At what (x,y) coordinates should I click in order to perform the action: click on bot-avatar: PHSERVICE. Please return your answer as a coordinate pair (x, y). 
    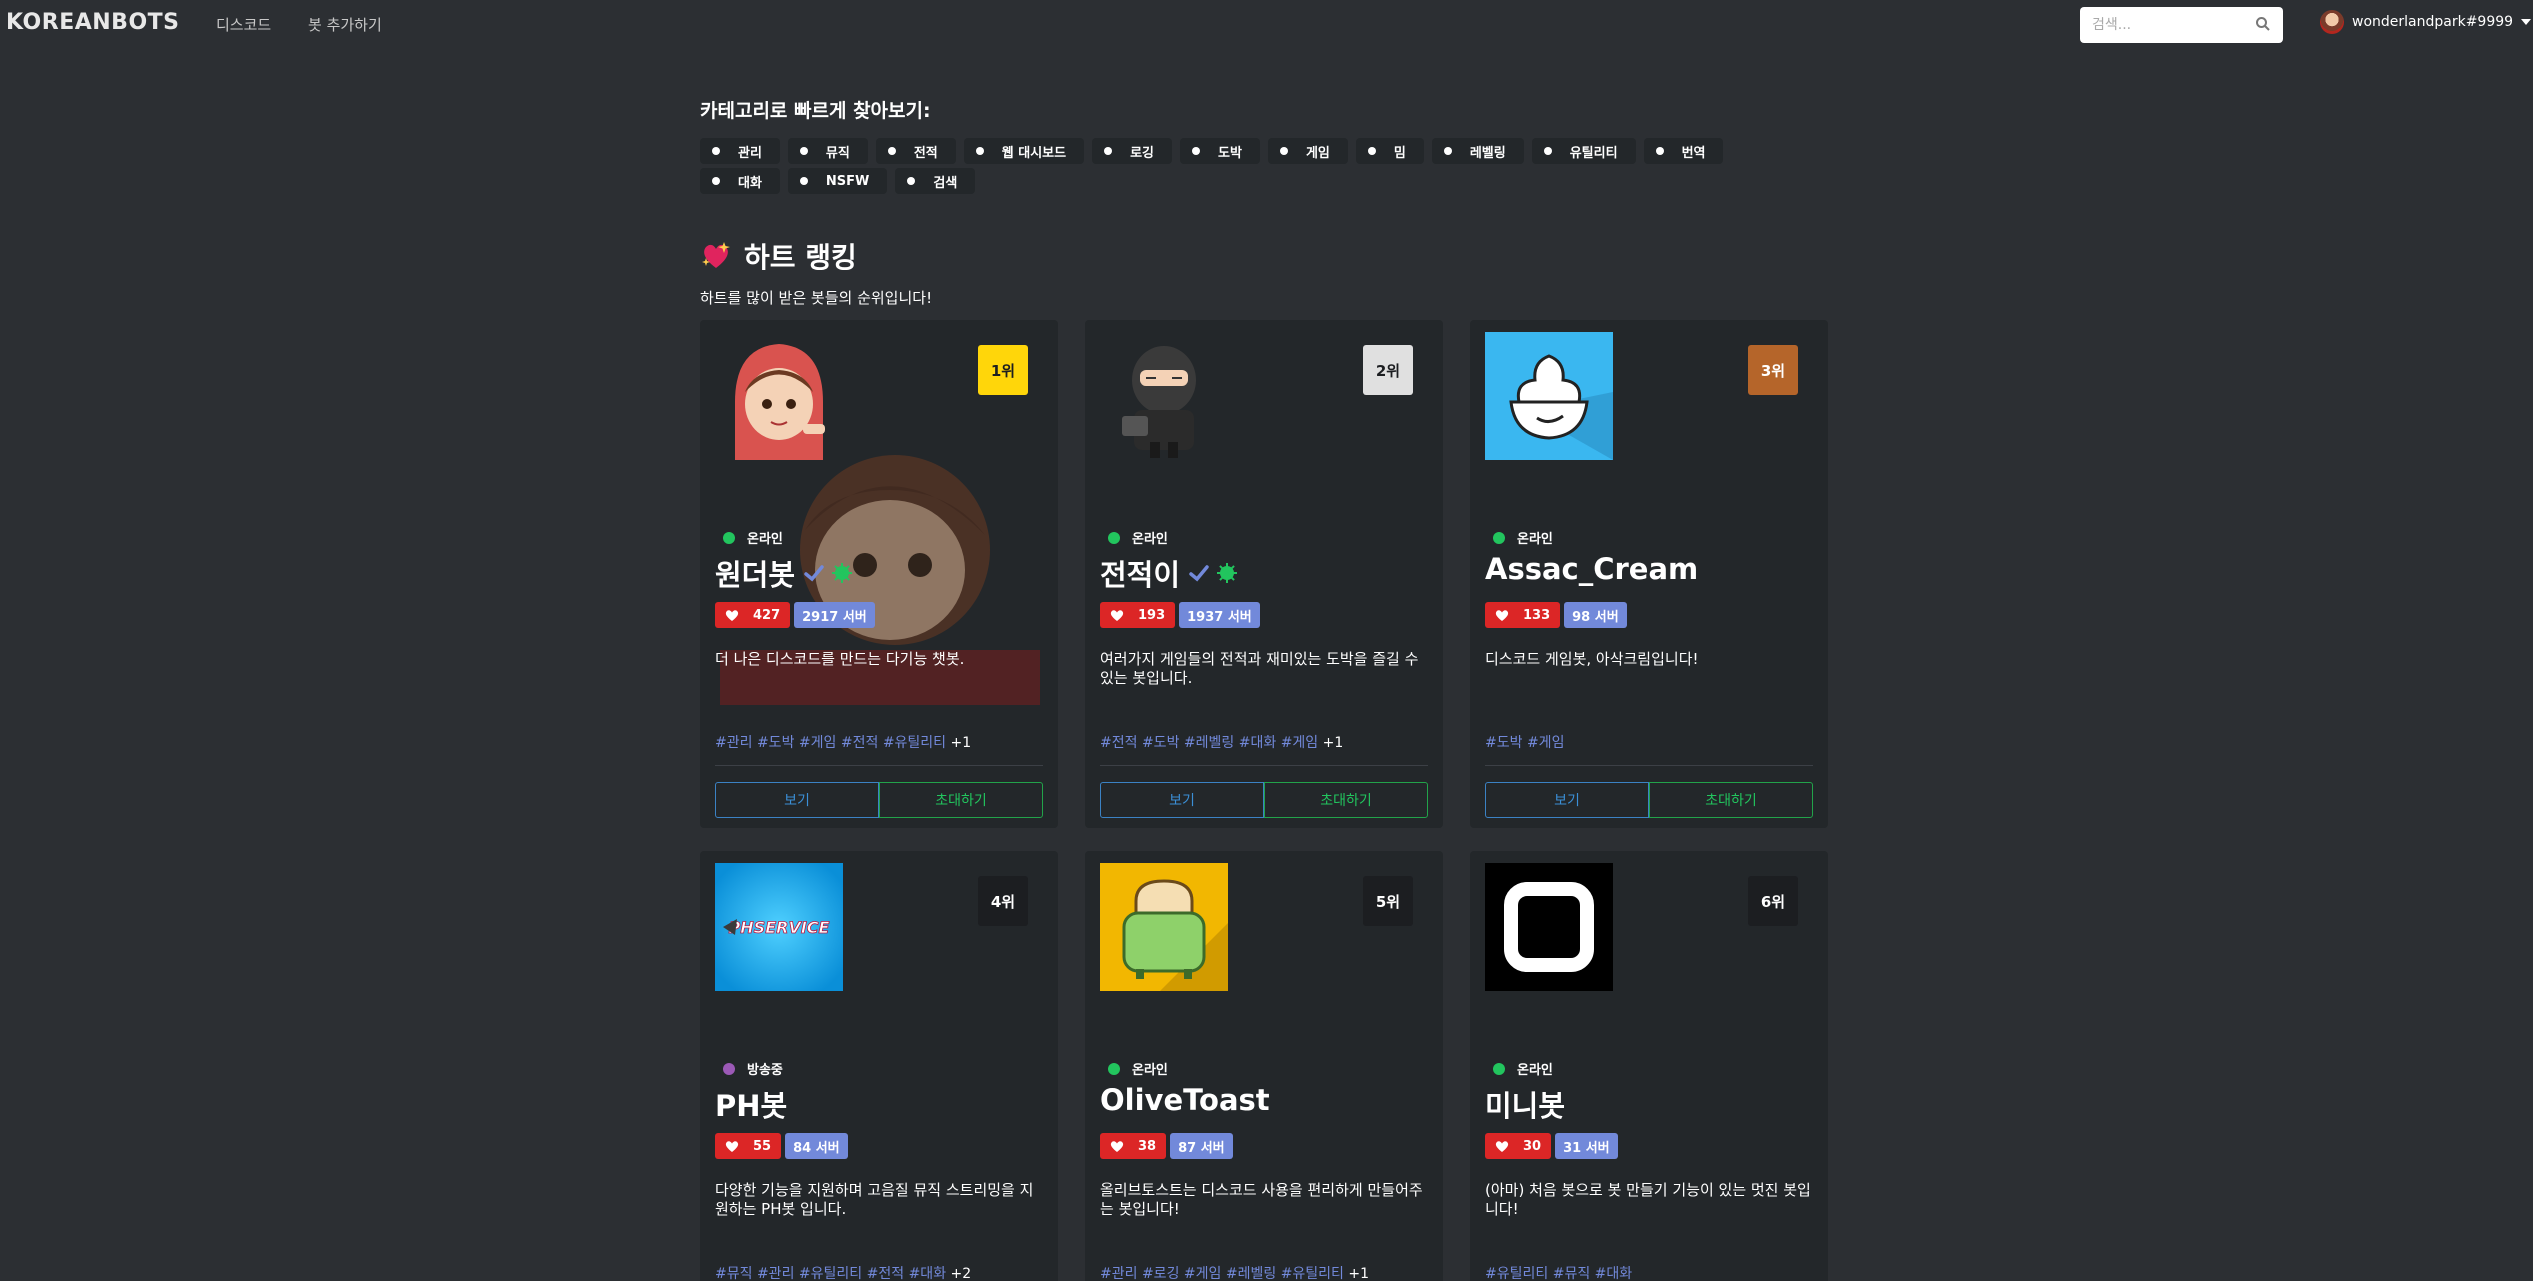
    Looking at the image, I should click on (779, 927).